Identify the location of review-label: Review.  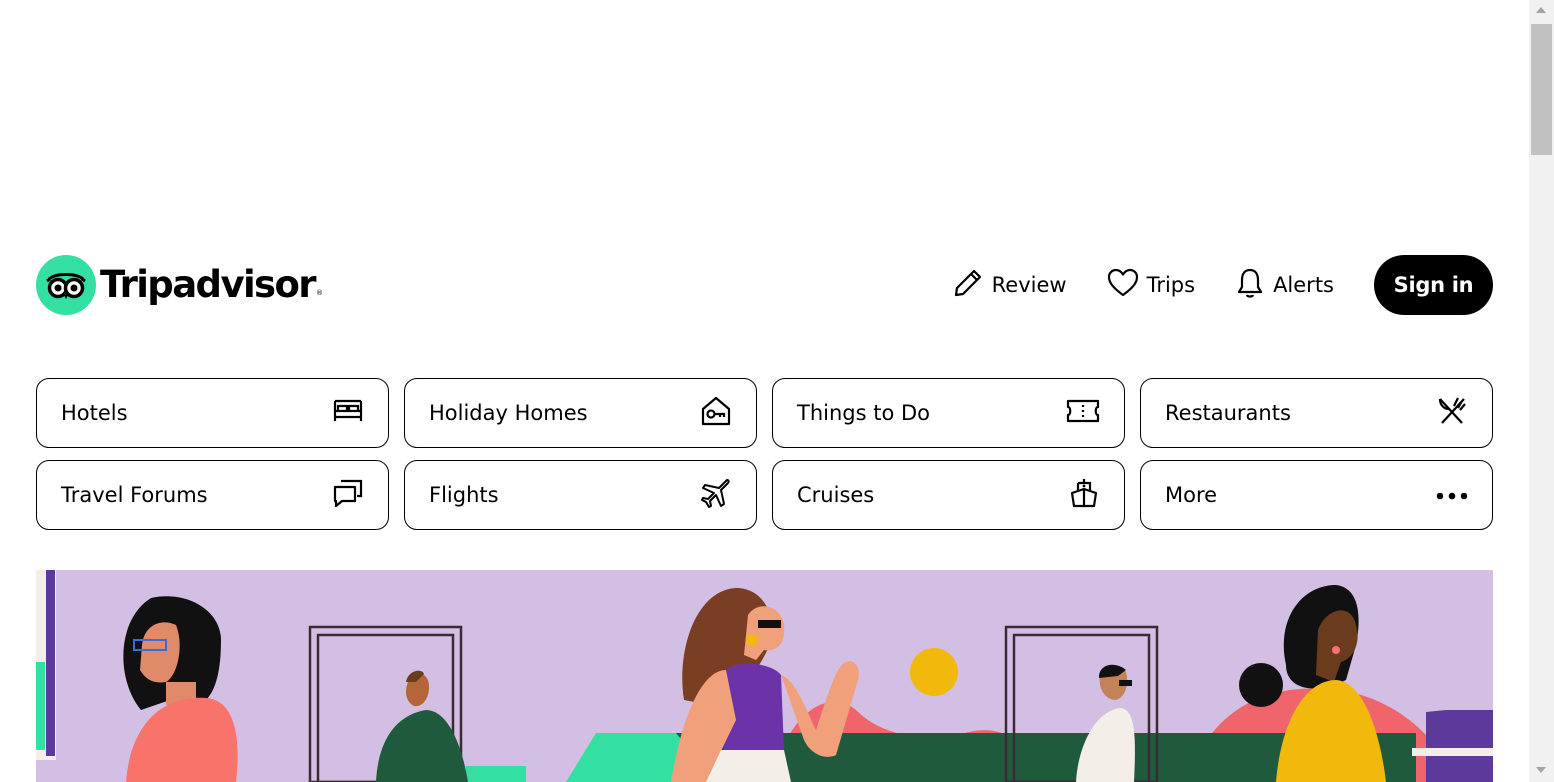
(1029, 285).